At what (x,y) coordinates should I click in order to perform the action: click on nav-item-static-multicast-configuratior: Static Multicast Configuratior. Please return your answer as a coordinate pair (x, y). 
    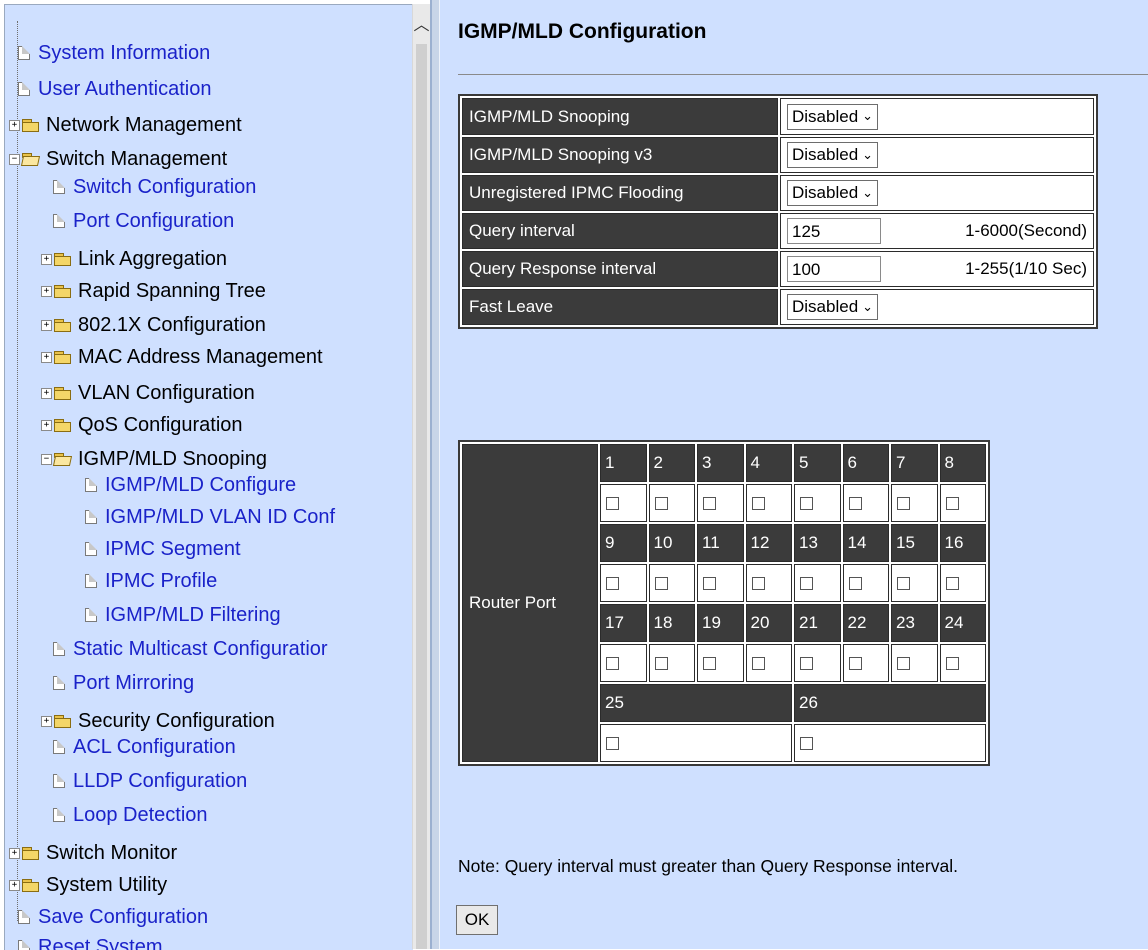
    Looking at the image, I should click on (190, 649).